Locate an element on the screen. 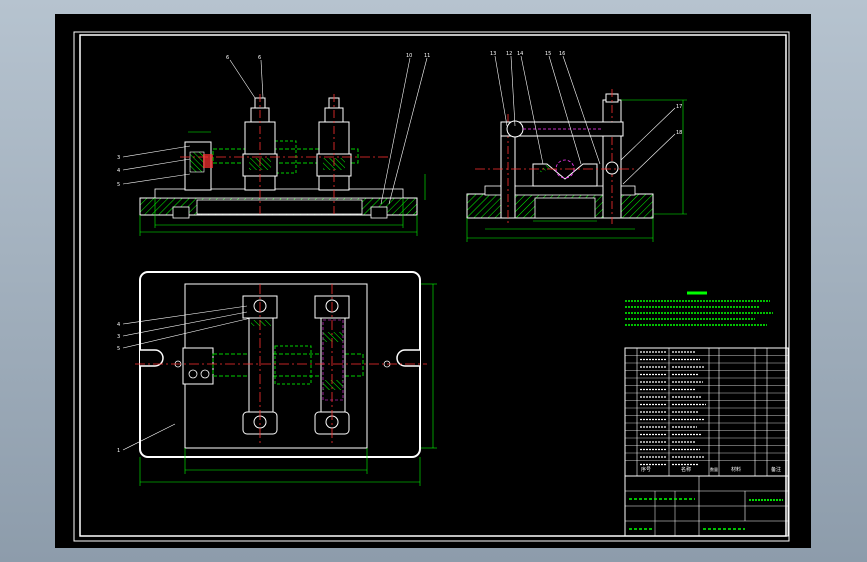  parts-list-header-remark: 备注 is located at coordinates (776, 469).